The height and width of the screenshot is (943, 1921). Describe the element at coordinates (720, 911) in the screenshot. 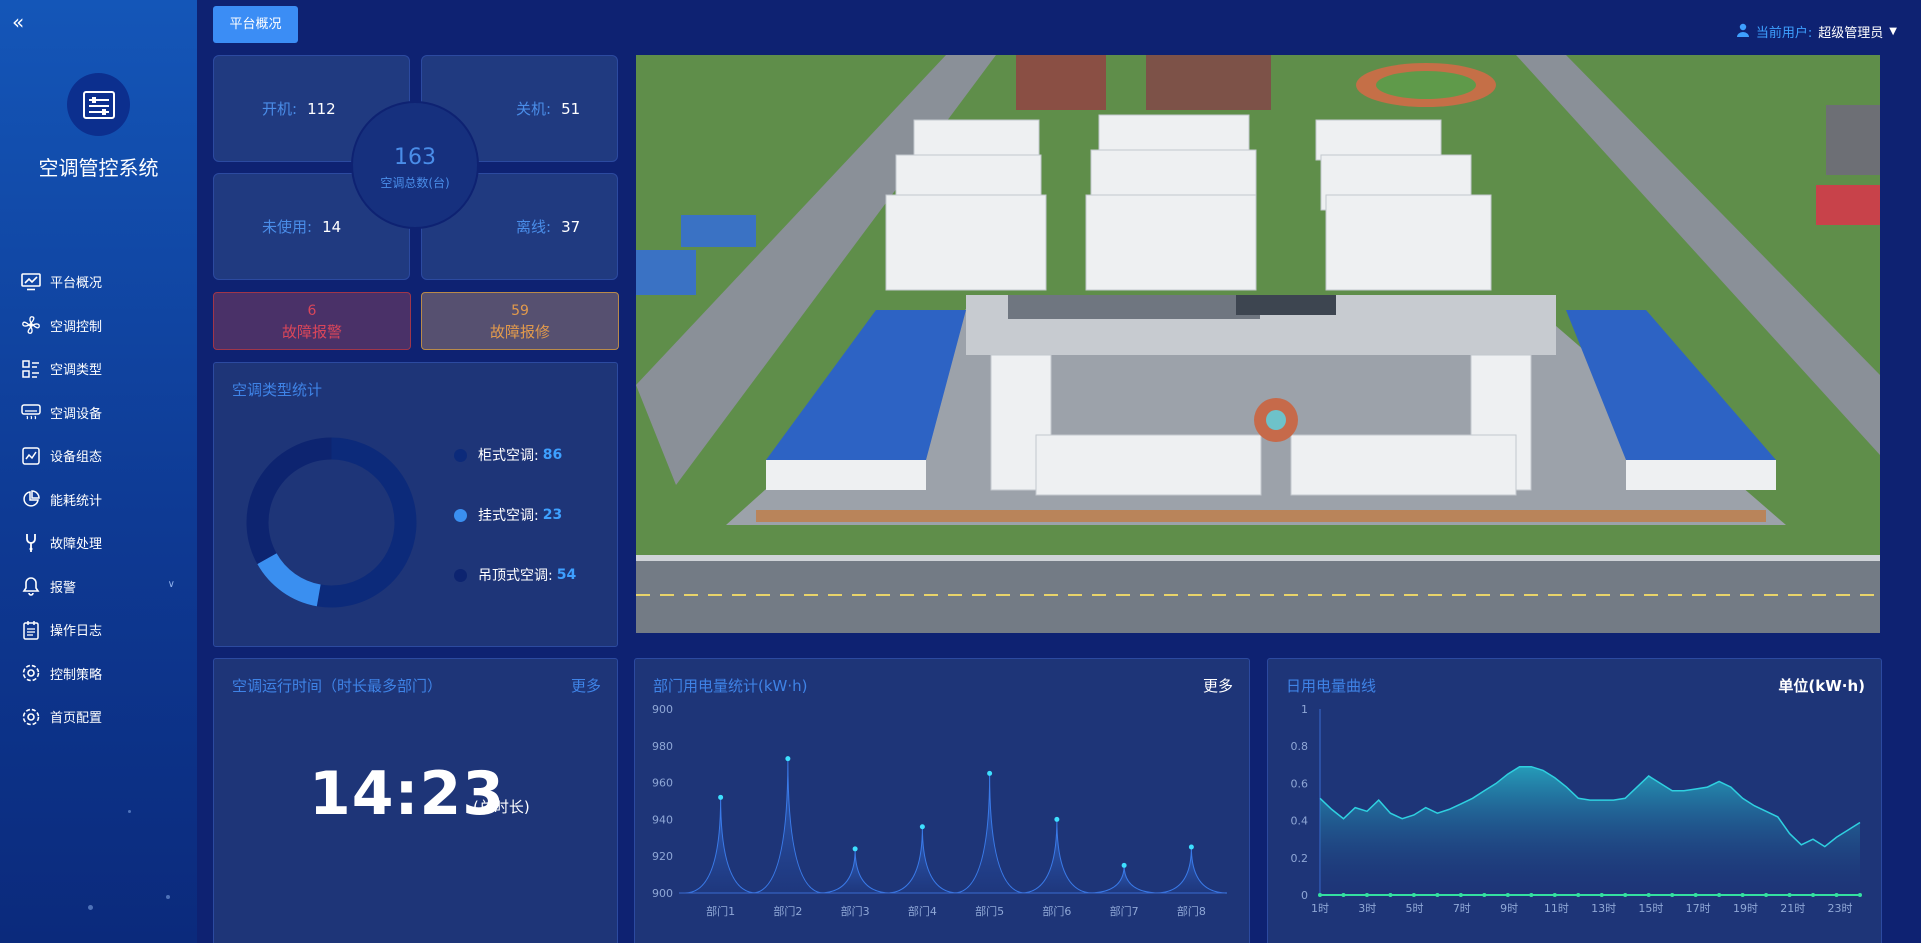

I see `x-tick-label: 部门1` at that location.